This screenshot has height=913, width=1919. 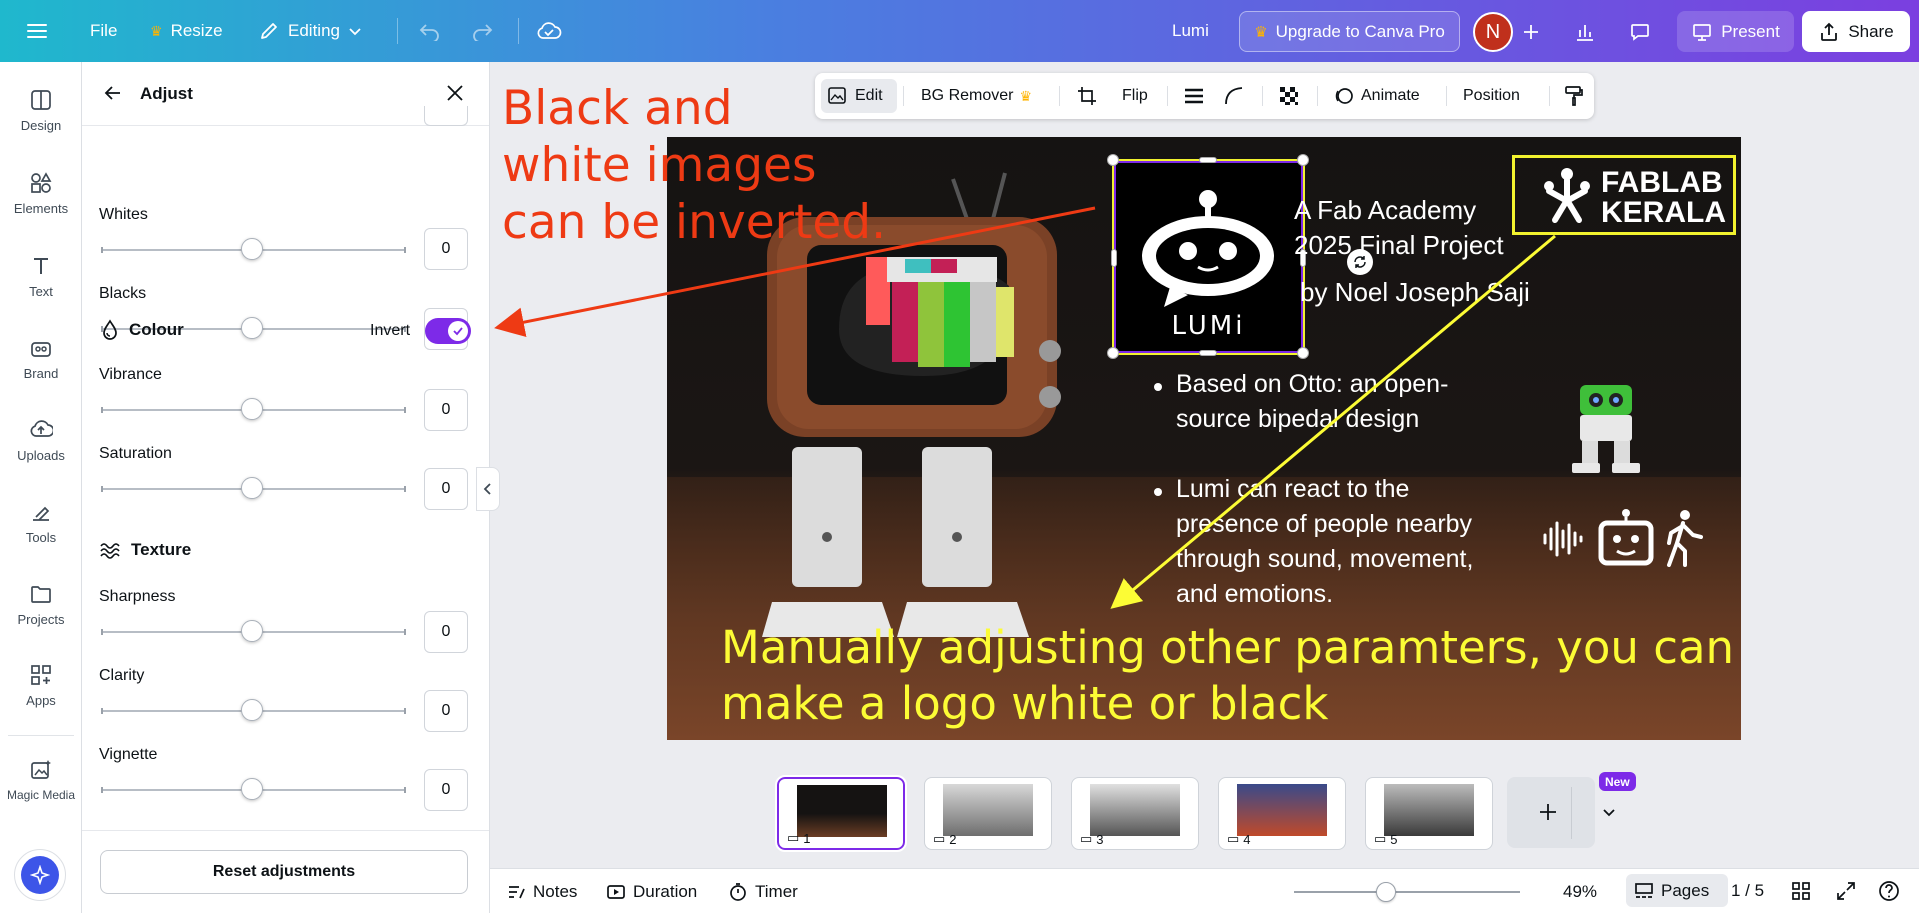 I want to click on bullet-dot, so click(x=1158, y=387).